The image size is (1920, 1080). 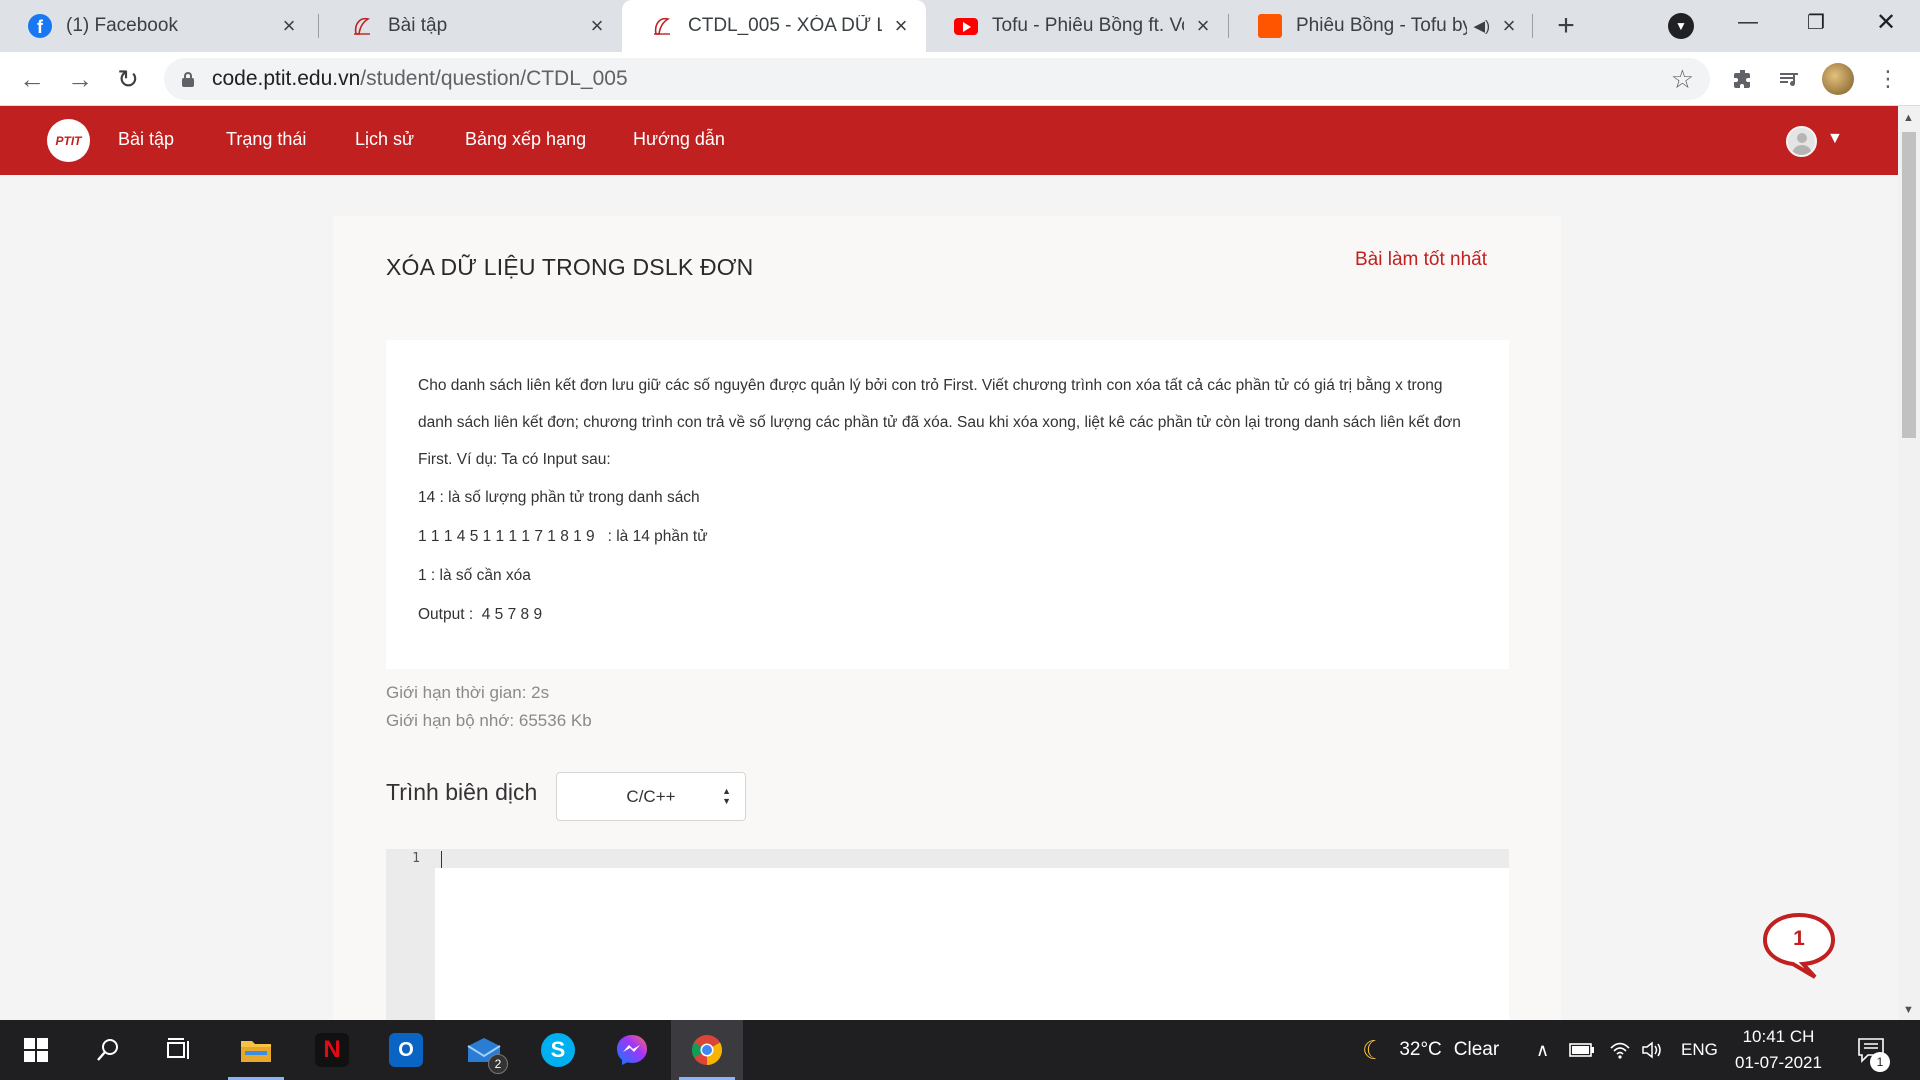 I want to click on tab-bai-tap: Bài tập ×, so click(x=472, y=26).